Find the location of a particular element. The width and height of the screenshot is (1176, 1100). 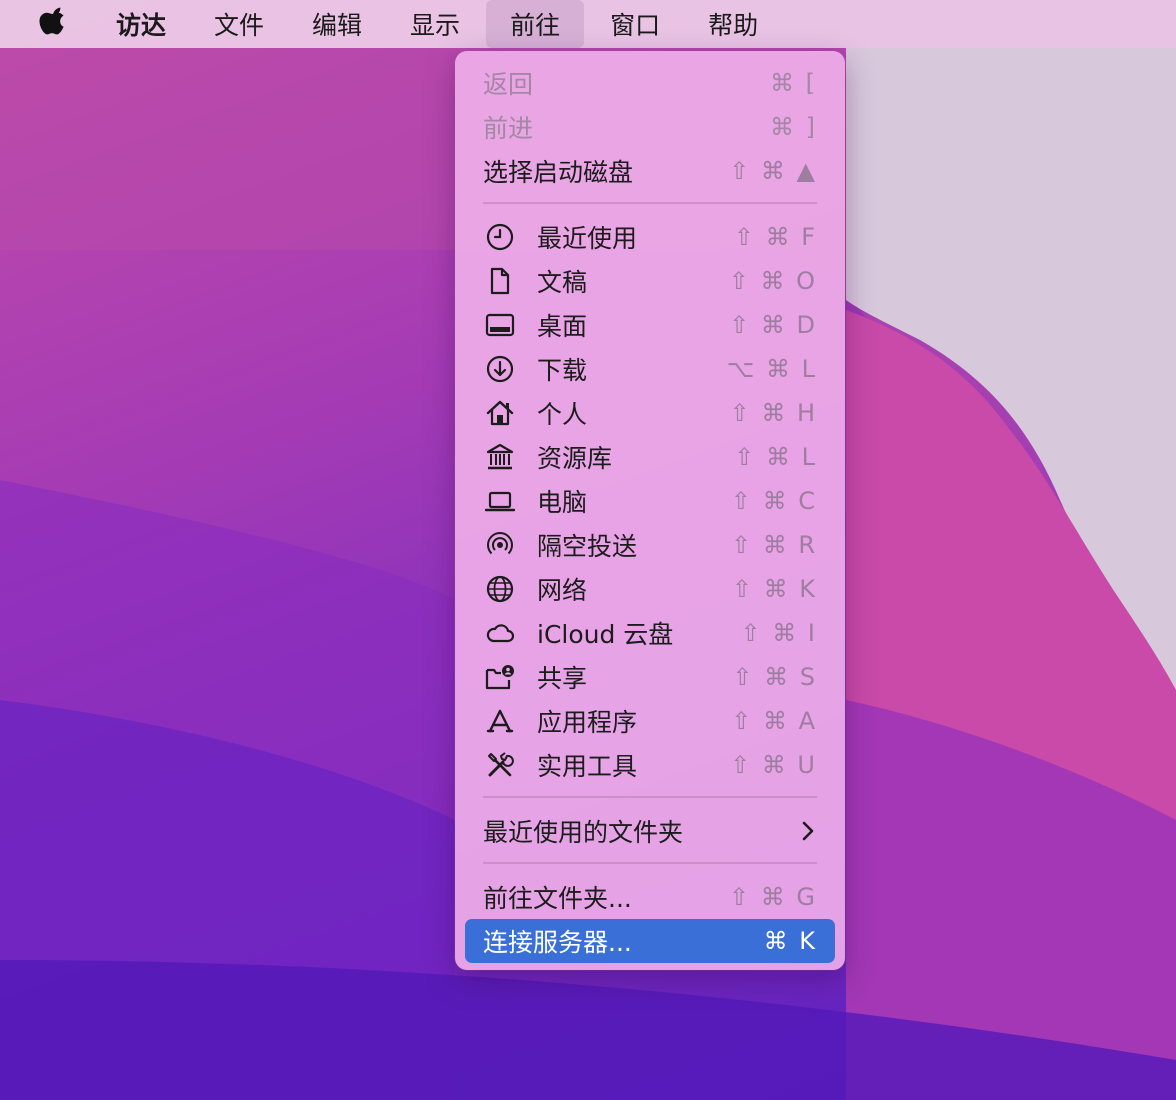

menu-item-network: 网络 ⇧ ⌘ K is located at coordinates (650, 589).